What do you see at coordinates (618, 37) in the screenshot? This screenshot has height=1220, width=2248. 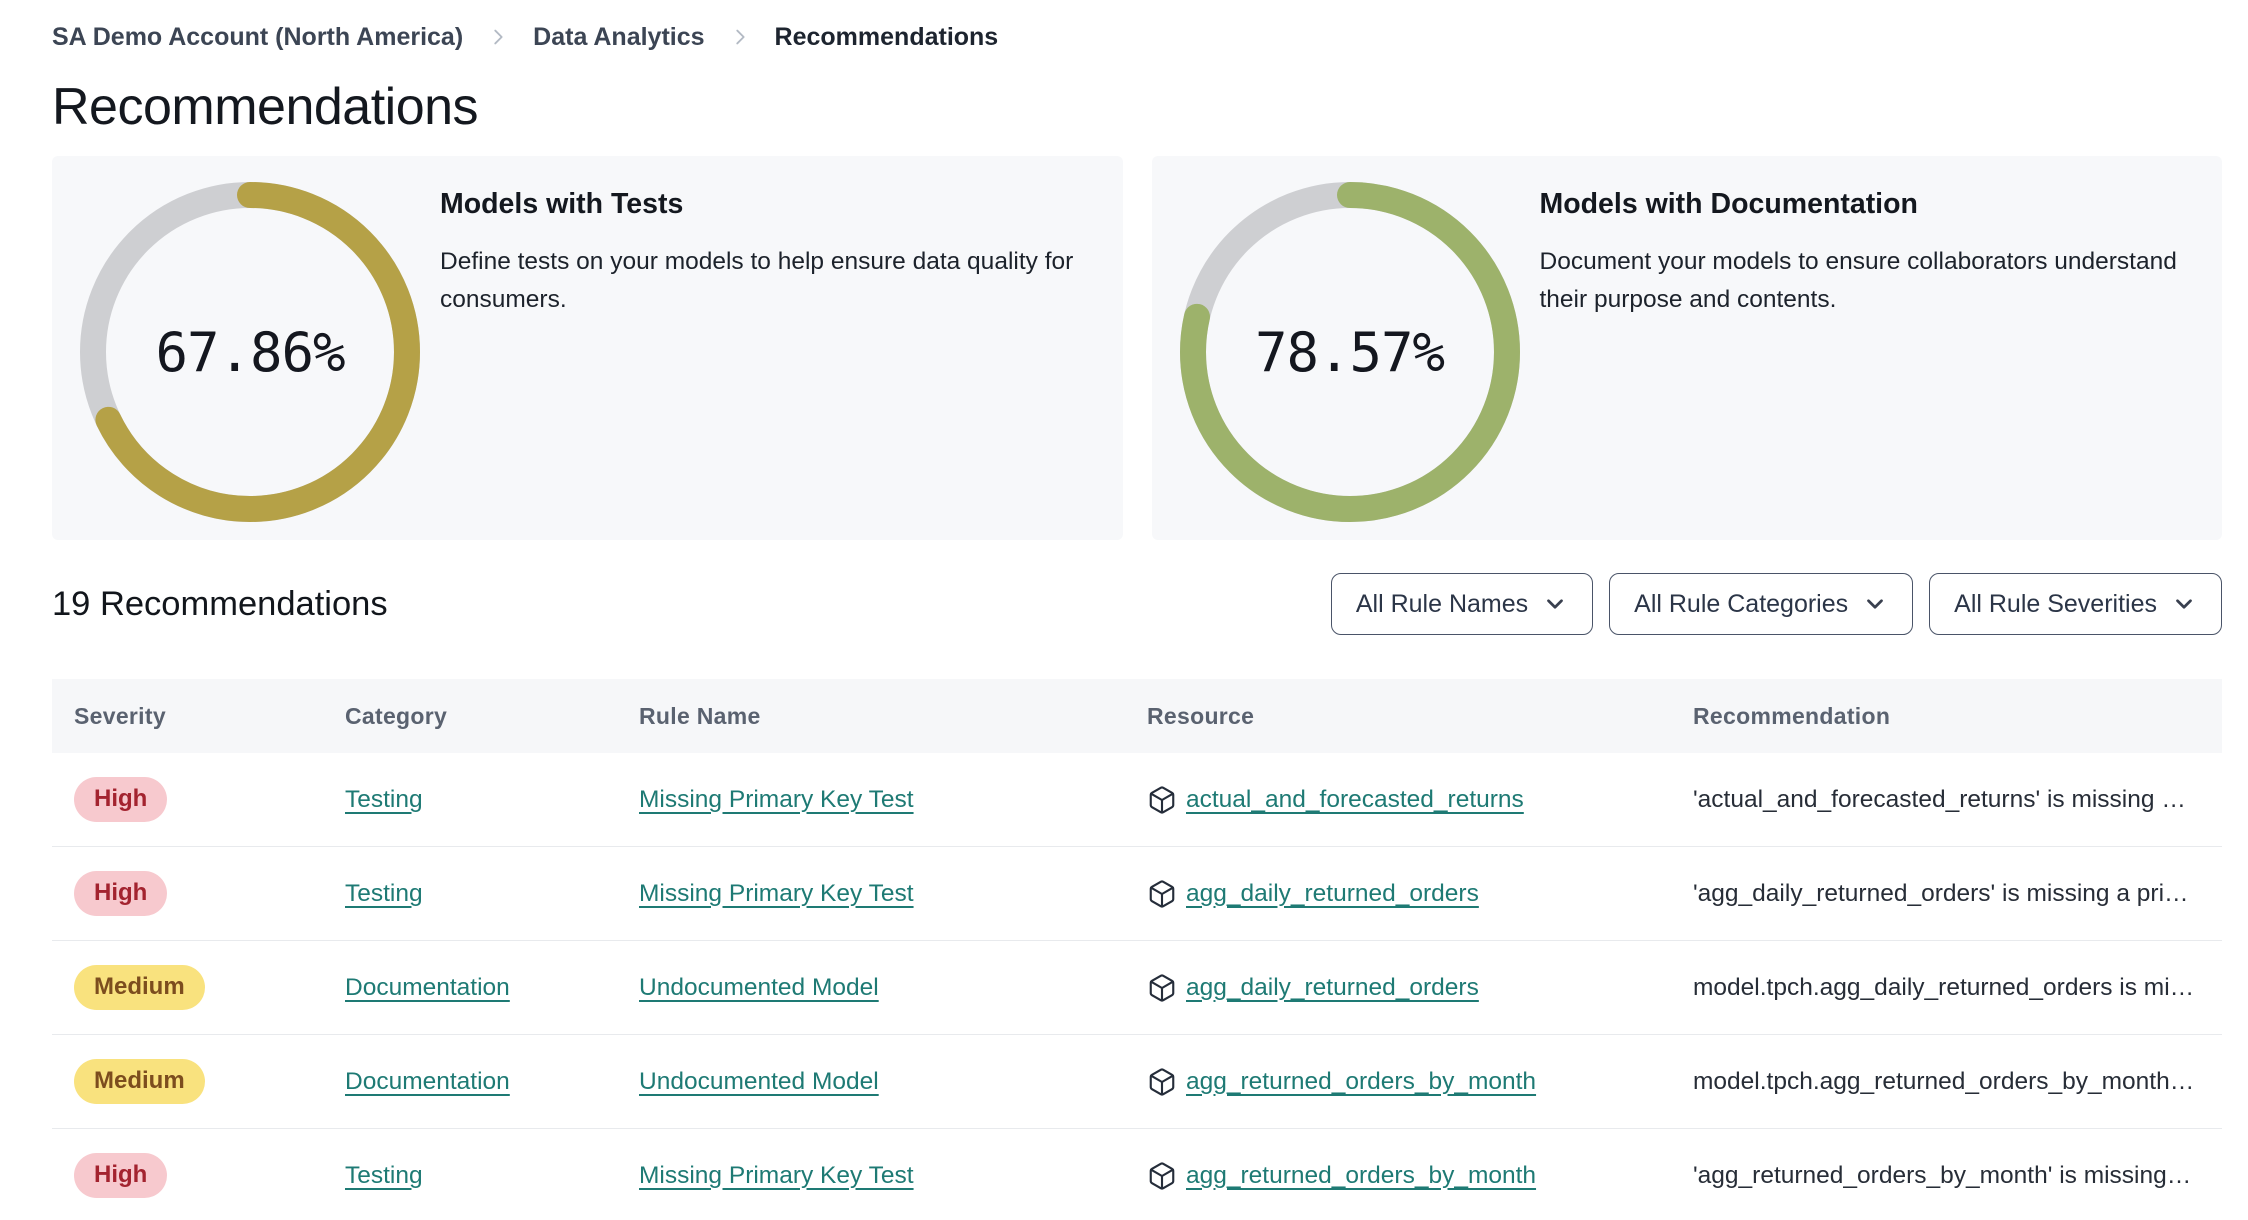 I see `breadcrumb-item-data-analytics: Data Analytics` at bounding box center [618, 37].